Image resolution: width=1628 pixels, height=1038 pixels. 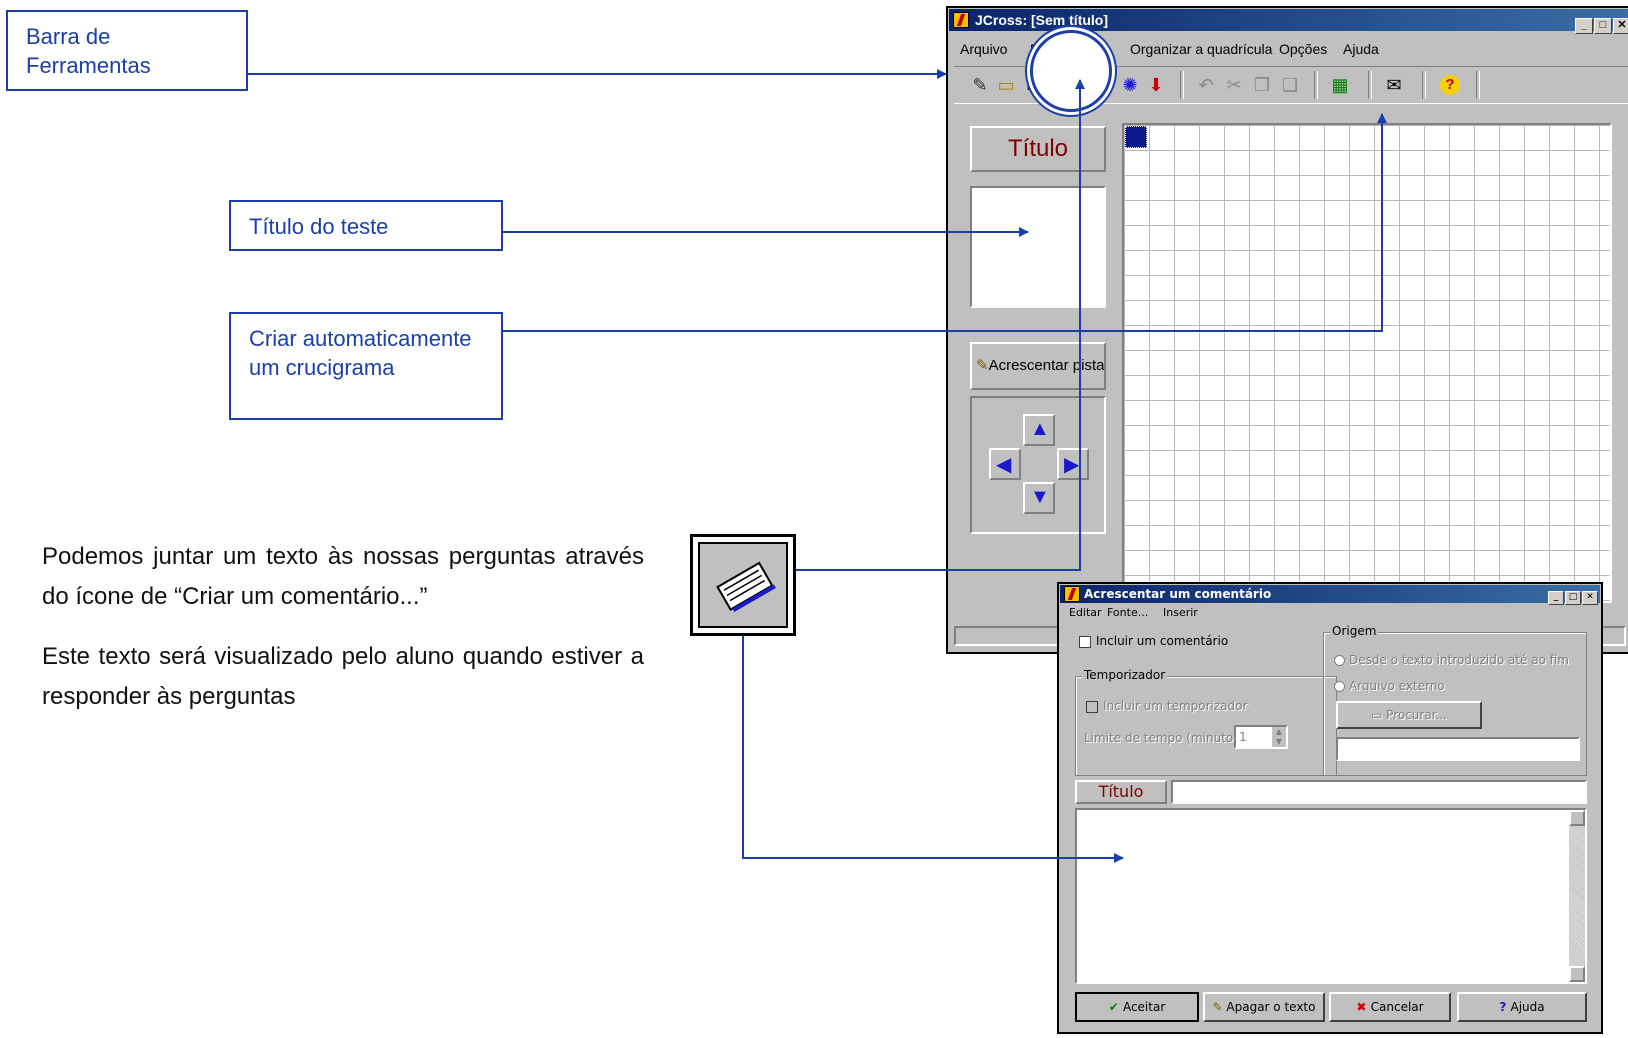 I want to click on include-timer-box, so click(x=1092, y=706).